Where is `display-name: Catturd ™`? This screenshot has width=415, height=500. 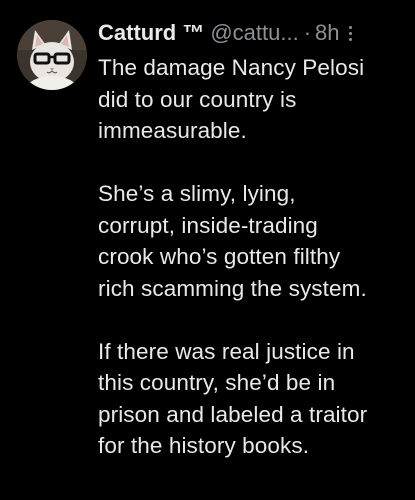 display-name: Catturd ™ is located at coordinates (151, 33).